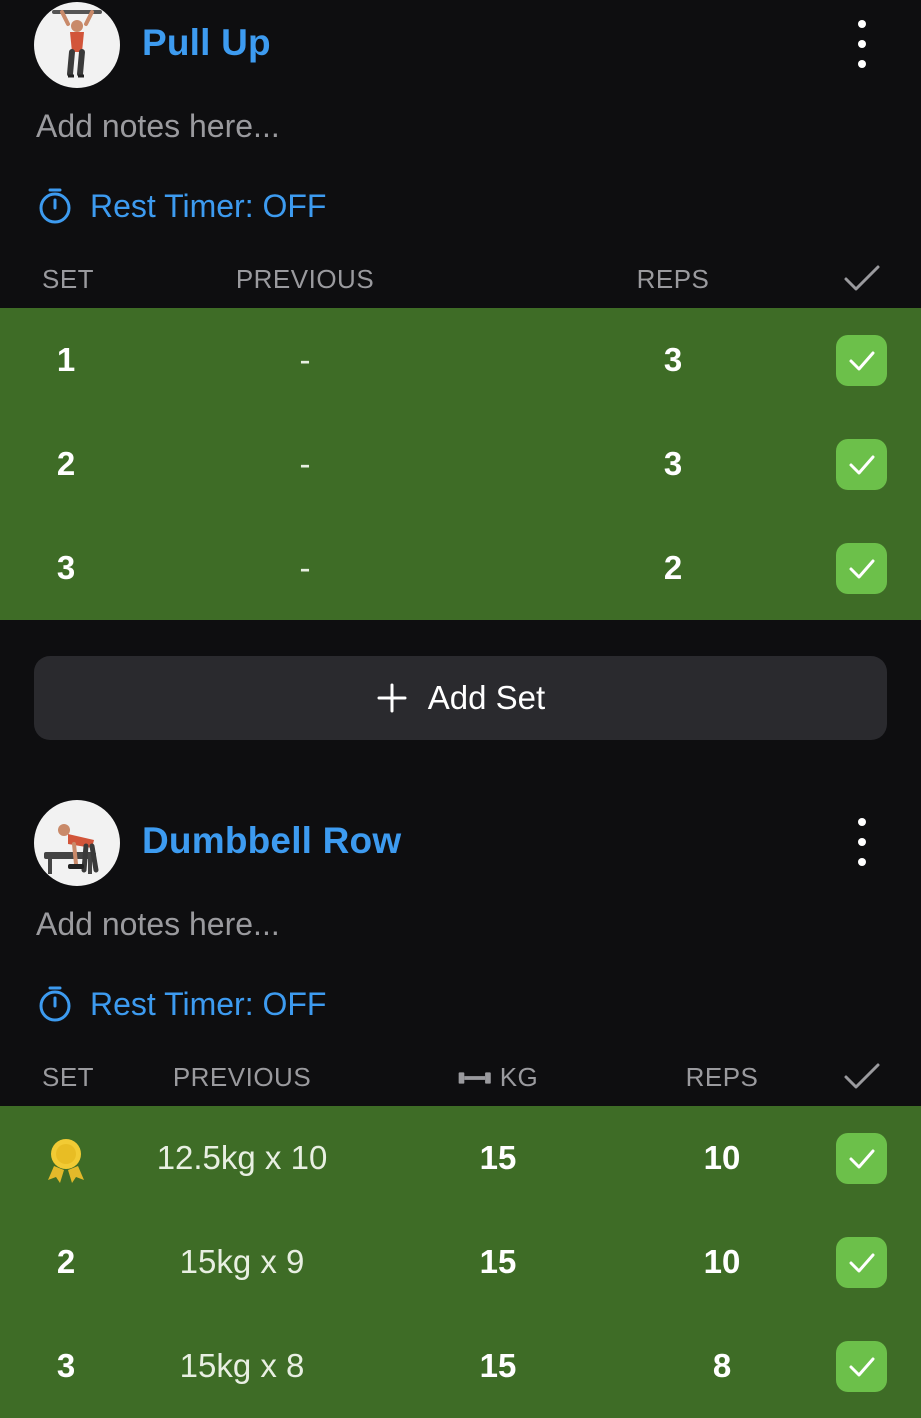  What do you see at coordinates (71, 849) in the screenshot?
I see `dumbbell-row-figure-icon` at bounding box center [71, 849].